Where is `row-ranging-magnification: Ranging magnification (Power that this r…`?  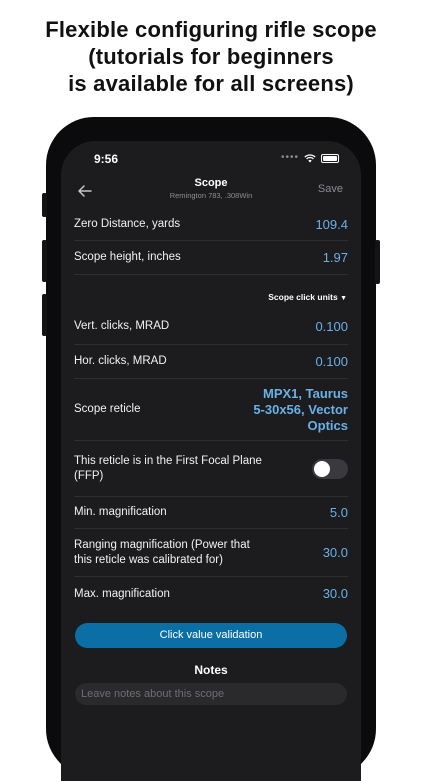
row-ranging-magnification: Ranging magnification (Power that this r… is located at coordinates (211, 553).